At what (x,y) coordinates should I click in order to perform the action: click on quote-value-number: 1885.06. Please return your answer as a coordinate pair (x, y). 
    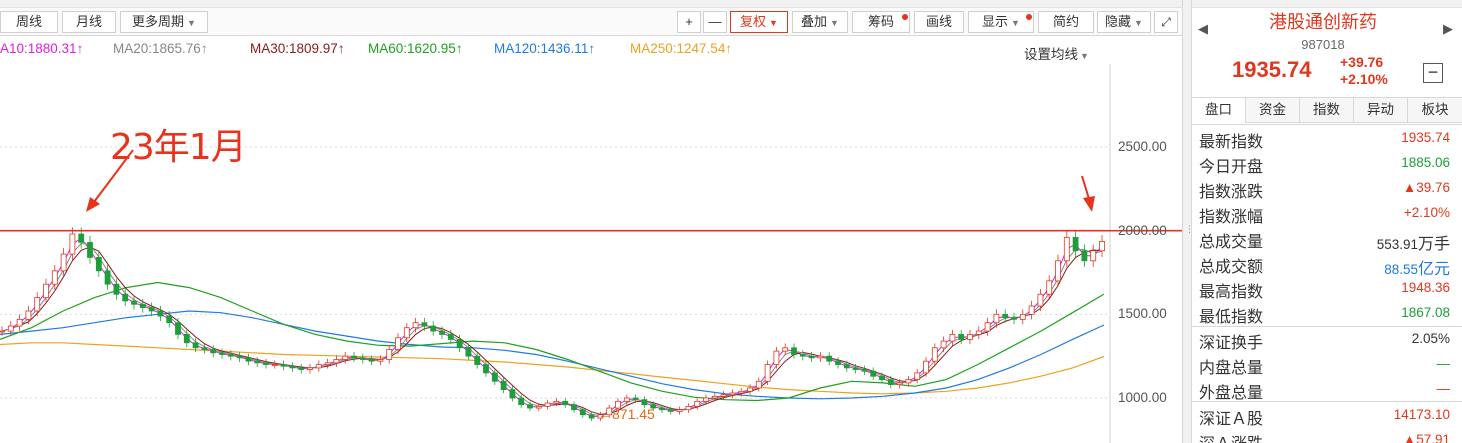
    Looking at the image, I should click on (1425, 162).